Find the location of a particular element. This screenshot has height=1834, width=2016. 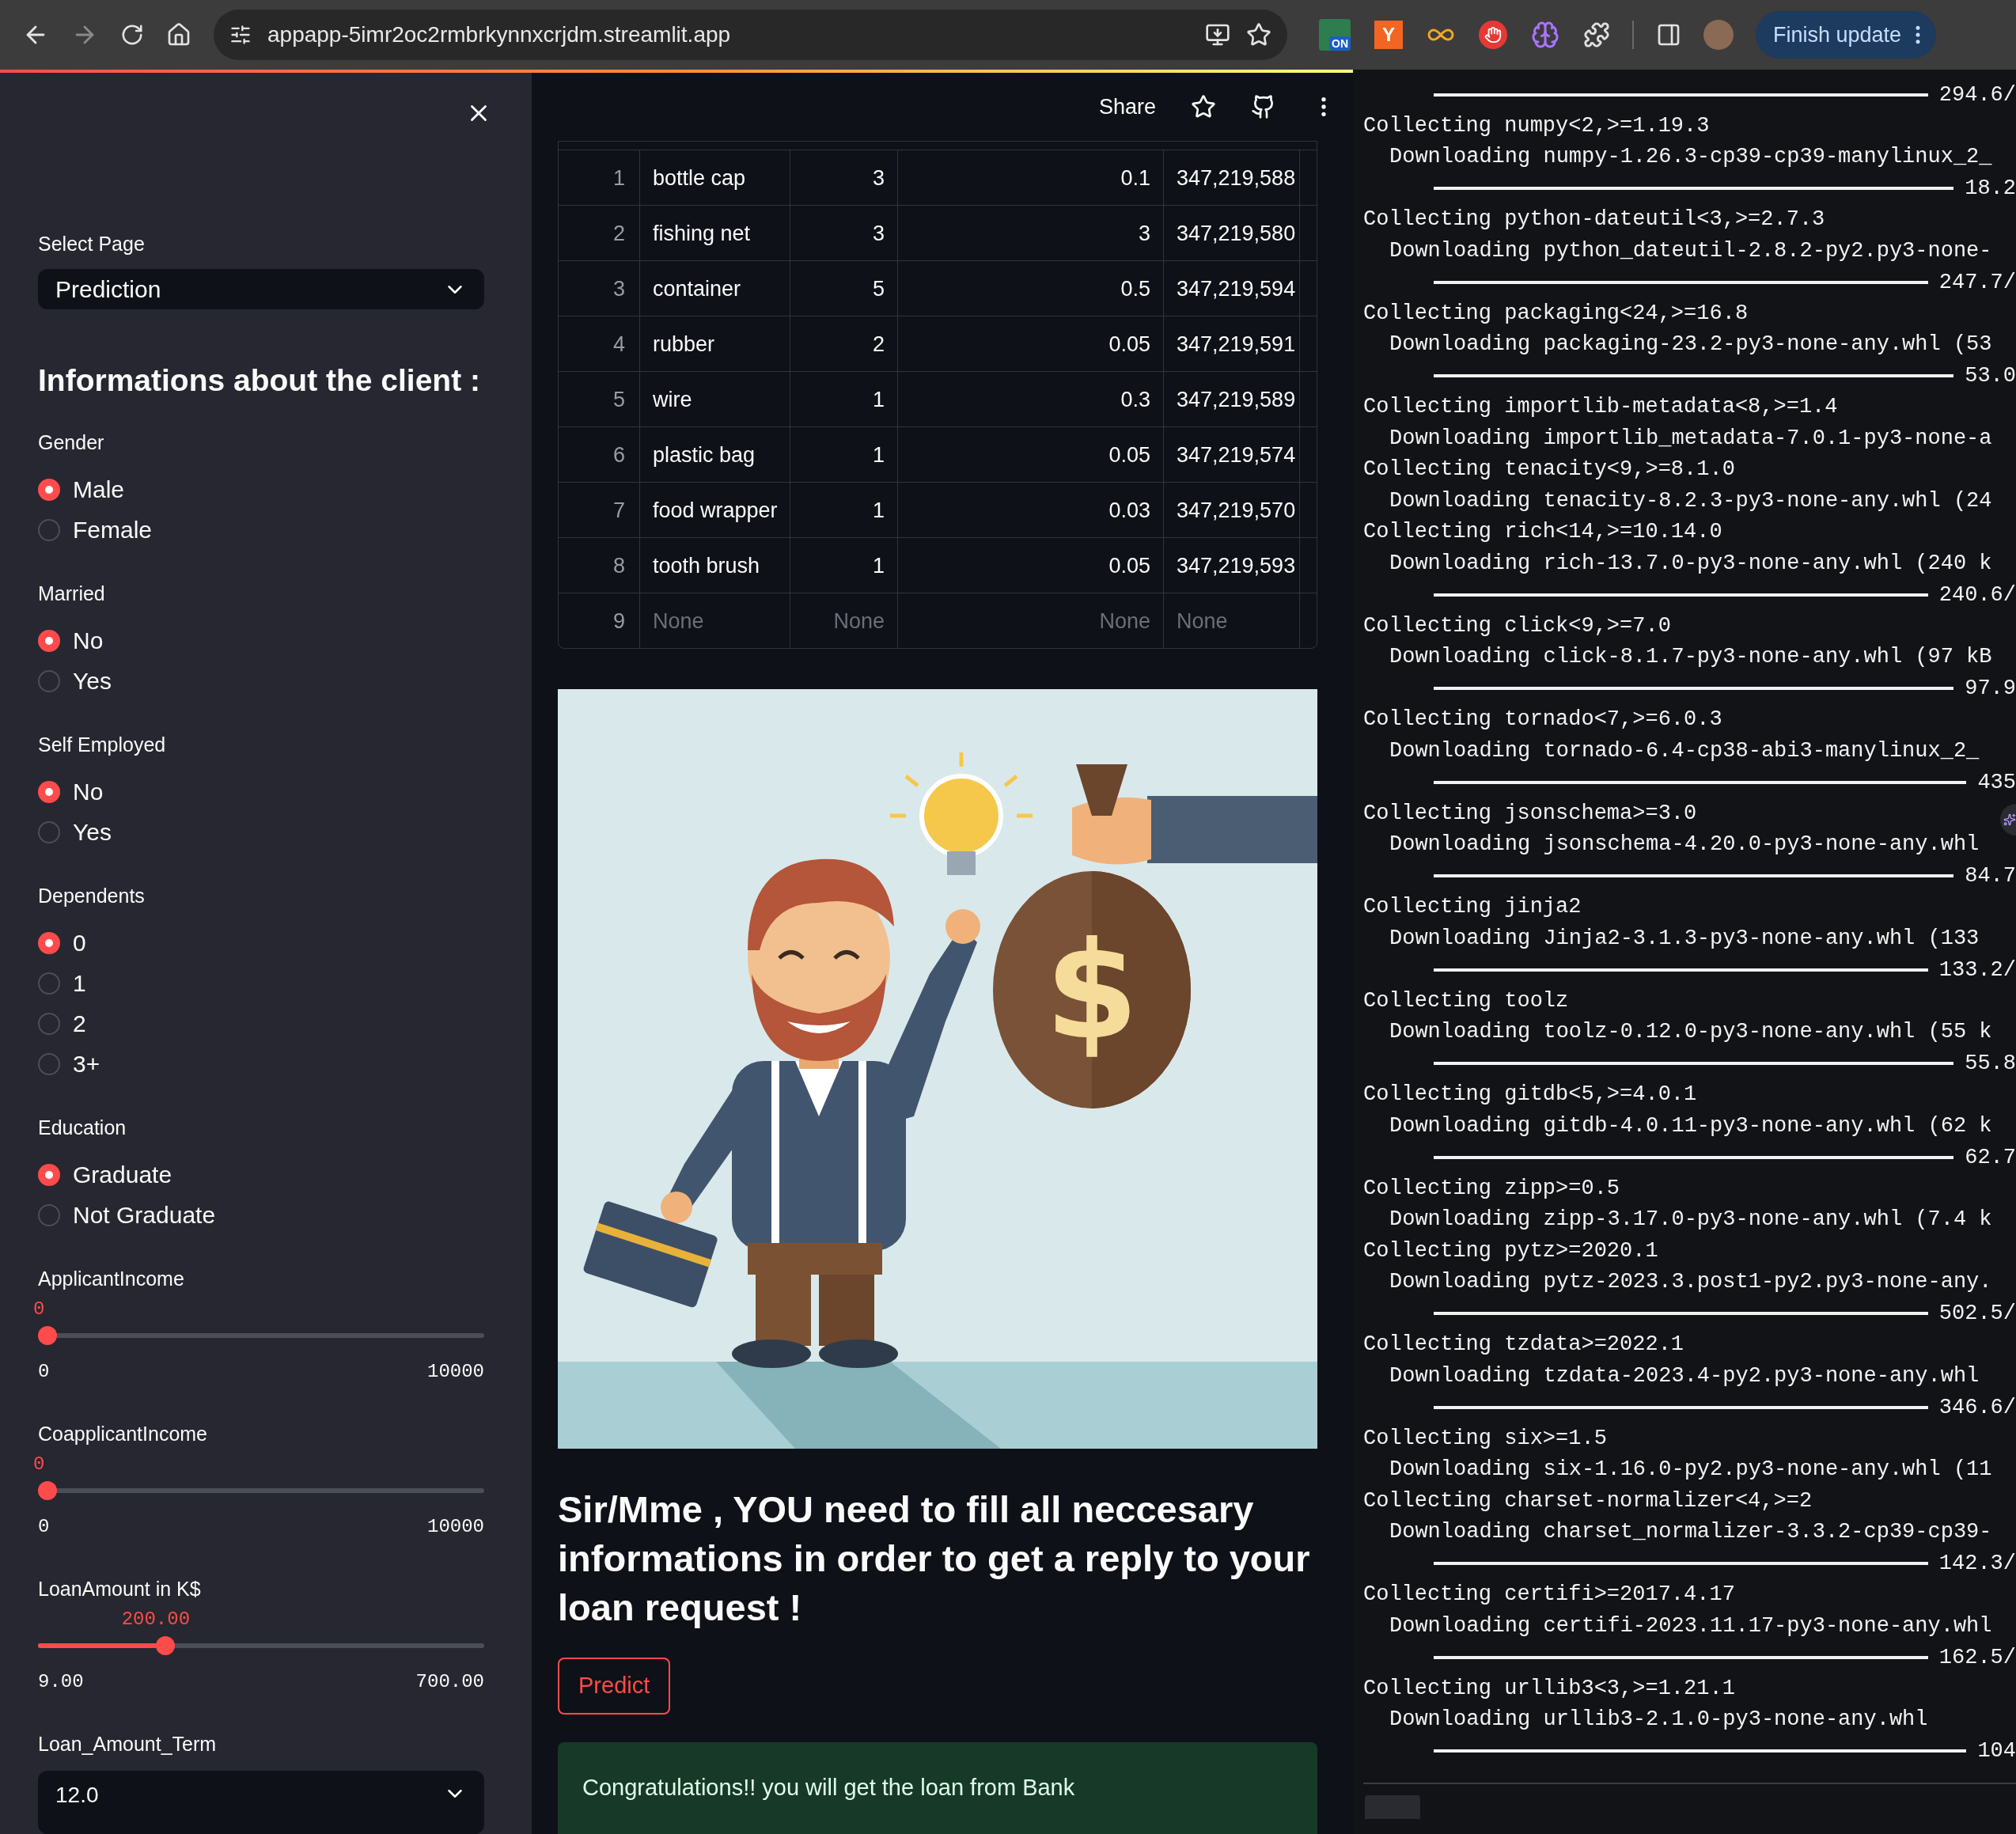

log-line: Downloading jsonschema-4.20.0-py3-none-any.whl is located at coordinates (1684, 845).